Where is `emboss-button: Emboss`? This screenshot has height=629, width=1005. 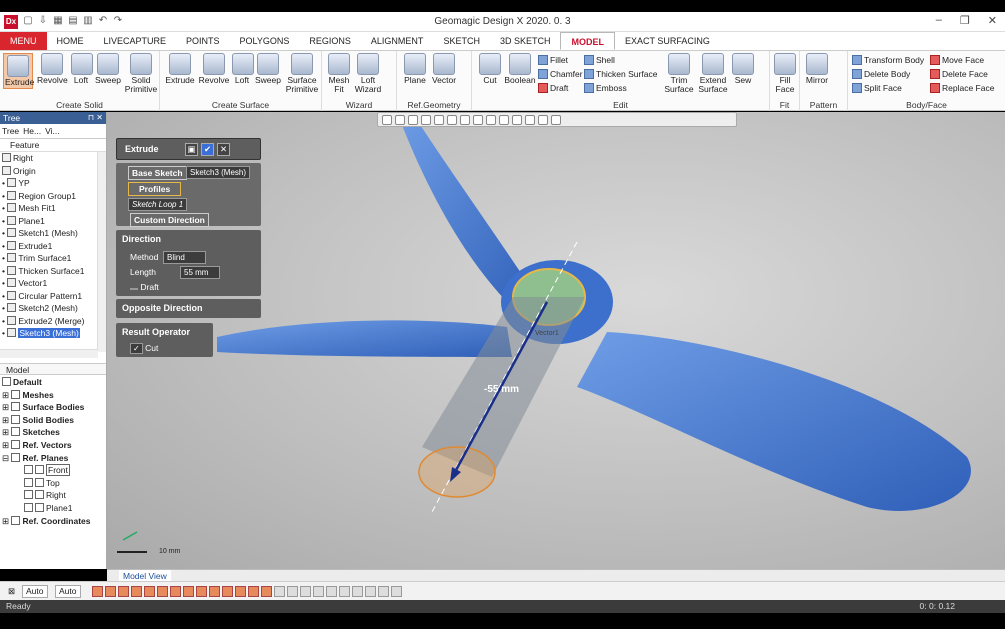 emboss-button: Emboss is located at coordinates (605, 88).